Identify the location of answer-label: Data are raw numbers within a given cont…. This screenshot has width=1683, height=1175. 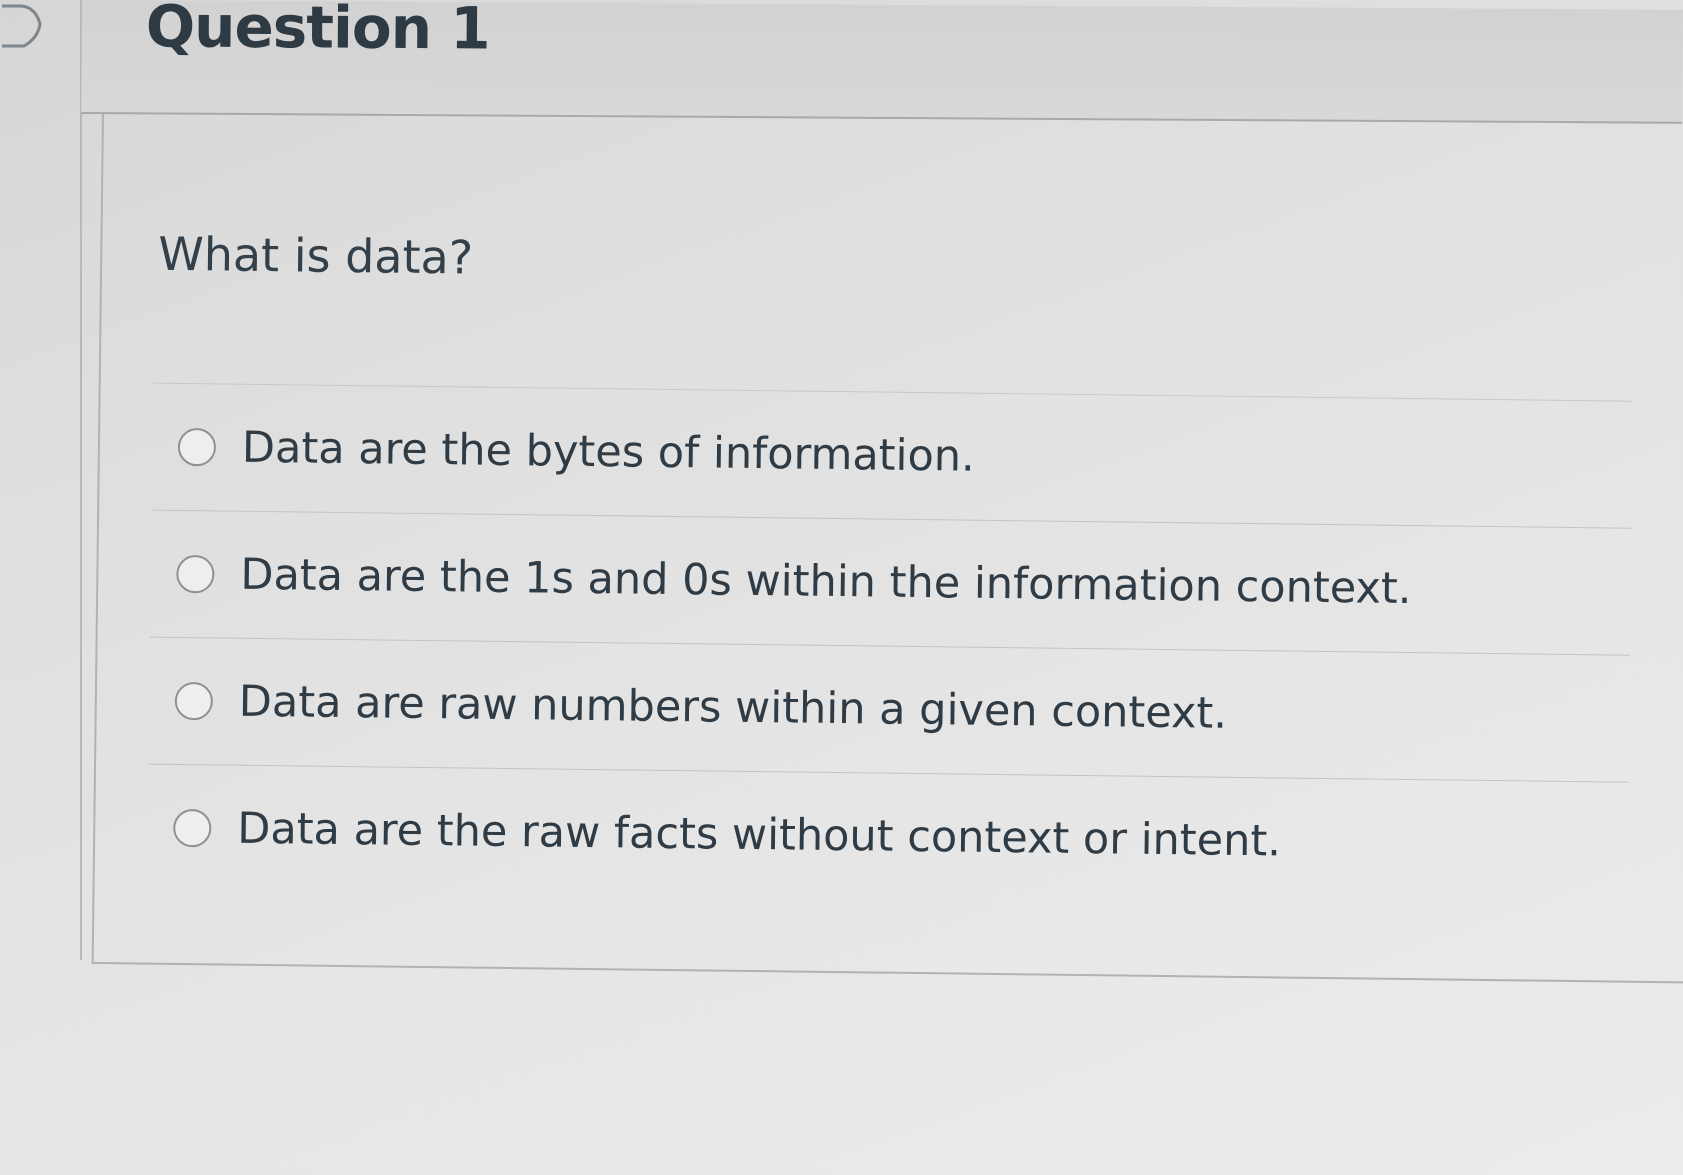
(733, 708).